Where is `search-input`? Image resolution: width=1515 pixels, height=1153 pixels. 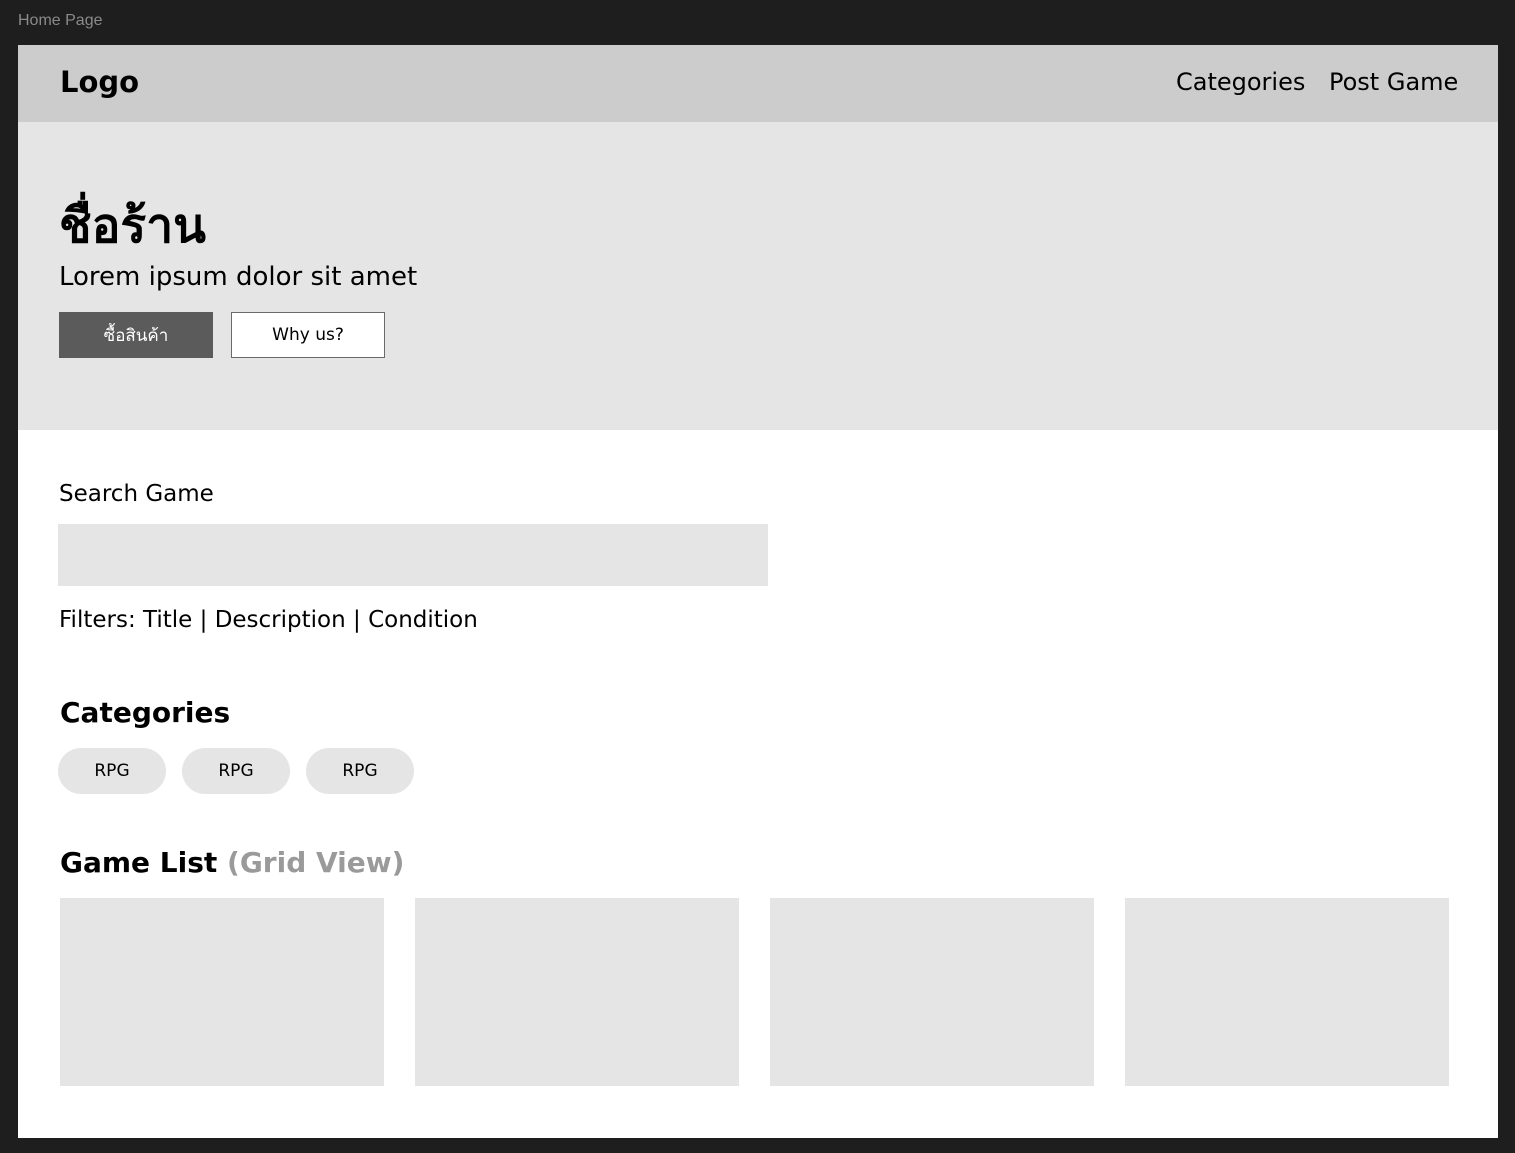 search-input is located at coordinates (413, 555).